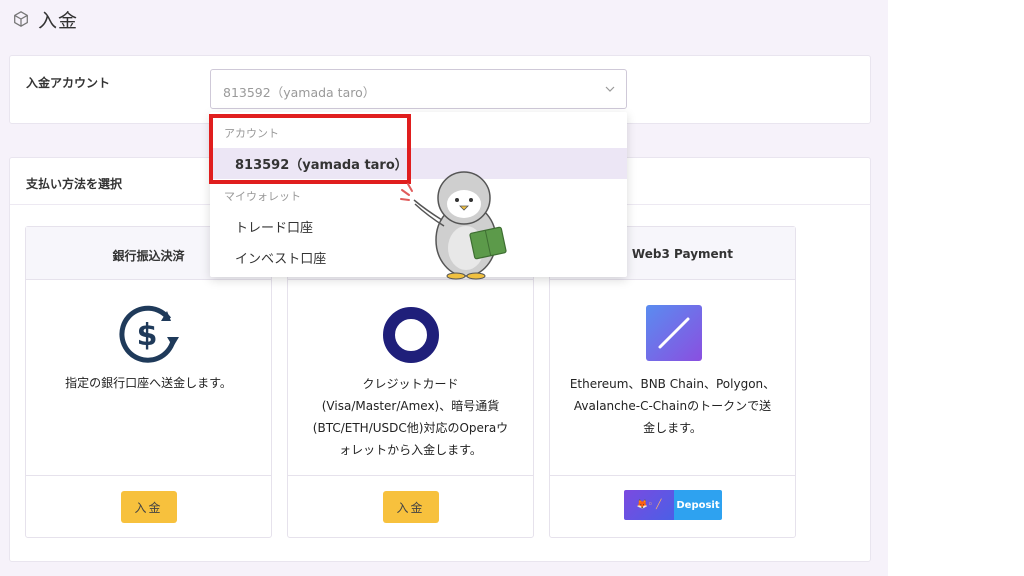 The width and height of the screenshot is (1024, 576). I want to click on method-description: 指定の銀行口座へ送金します。, so click(148, 383).